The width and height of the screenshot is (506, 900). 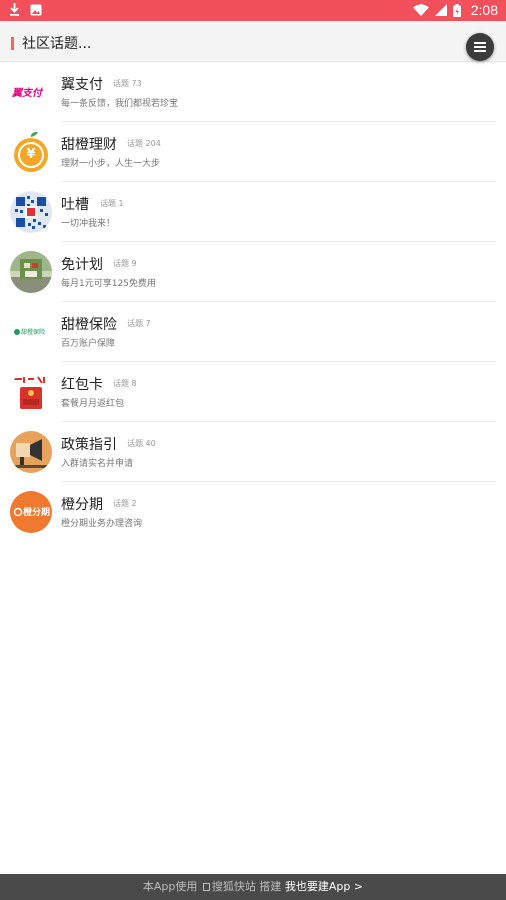 I want to click on status-time: 2:08, so click(x=484, y=10).